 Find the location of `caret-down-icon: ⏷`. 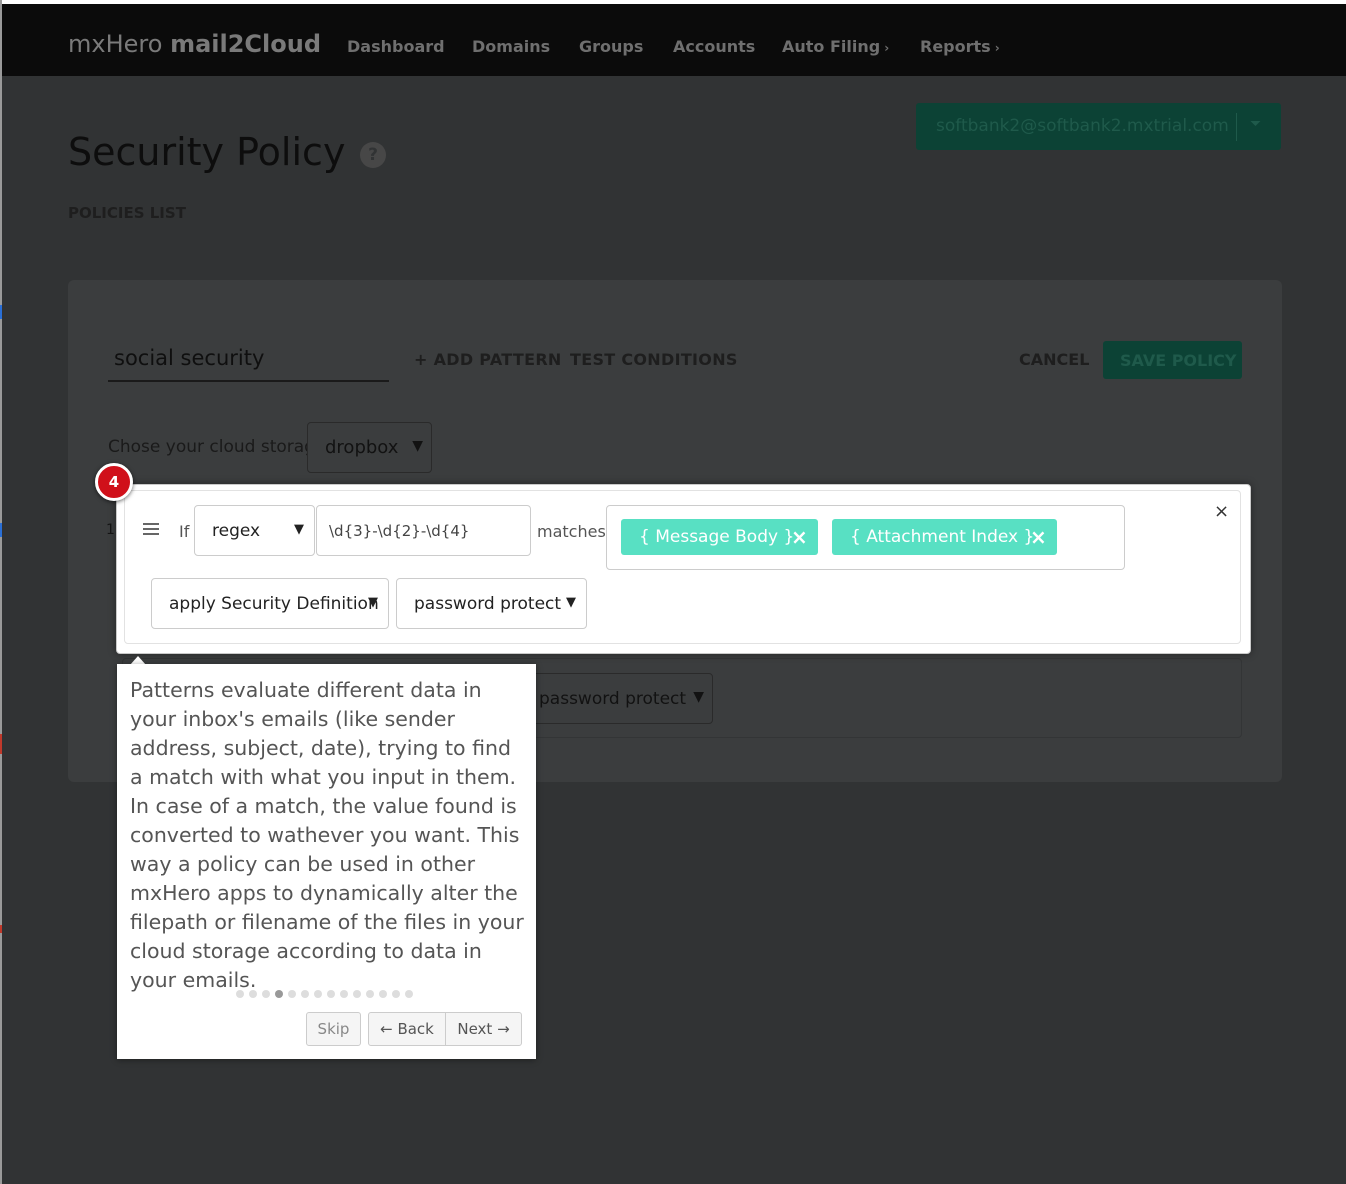

caret-down-icon: ⏷ is located at coordinates (1255, 124).